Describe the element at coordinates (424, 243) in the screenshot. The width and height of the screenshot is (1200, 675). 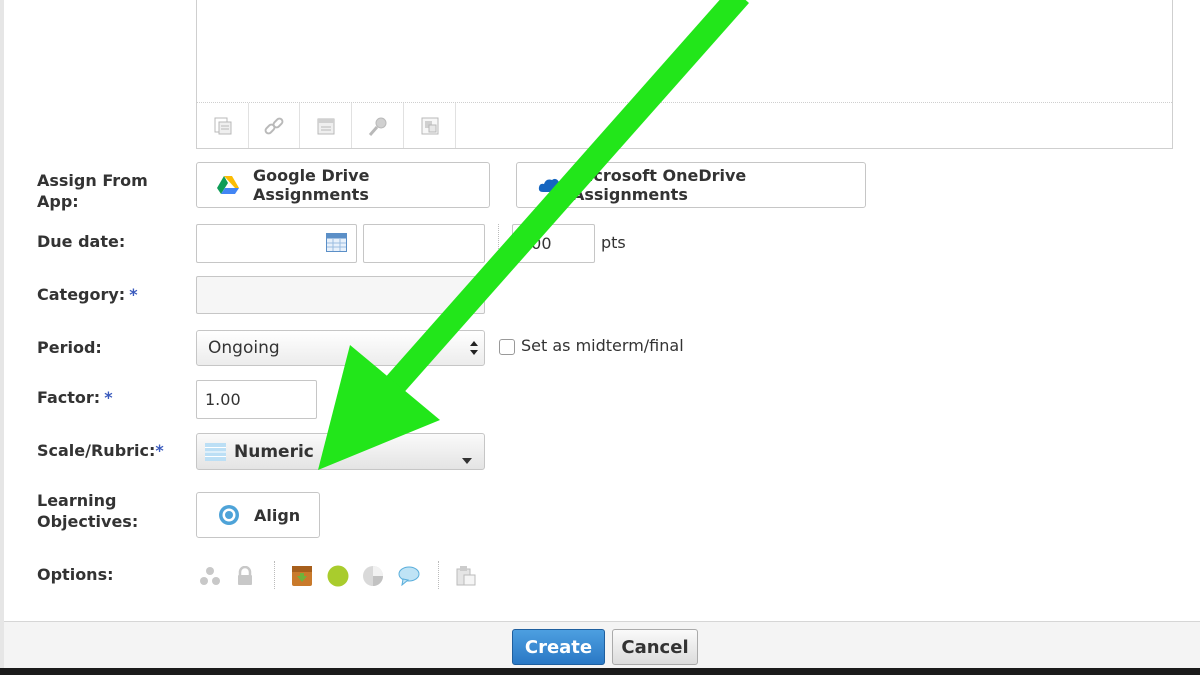
I see `due-time-input` at that location.